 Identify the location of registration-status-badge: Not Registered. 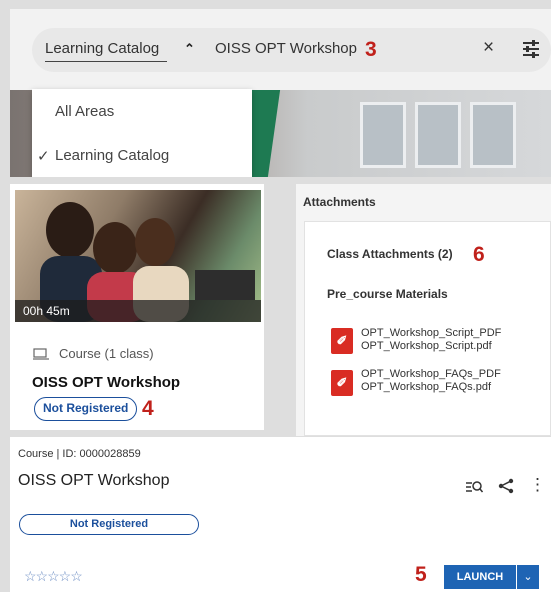
(86, 409).